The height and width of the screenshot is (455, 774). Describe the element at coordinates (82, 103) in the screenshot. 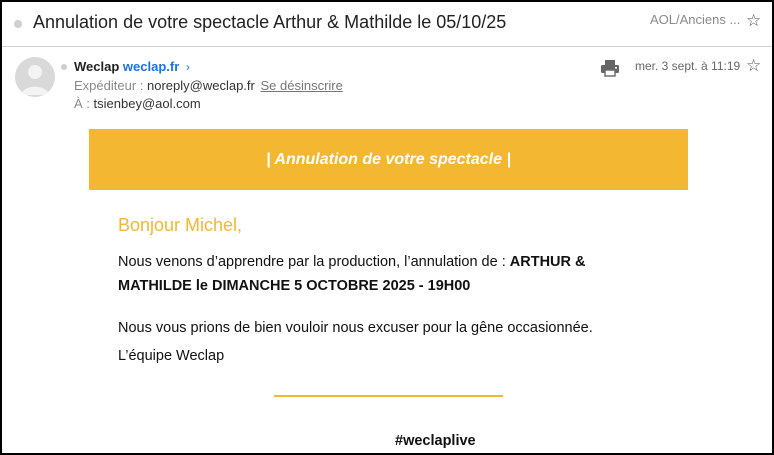

I see `to-label: À :` at that location.